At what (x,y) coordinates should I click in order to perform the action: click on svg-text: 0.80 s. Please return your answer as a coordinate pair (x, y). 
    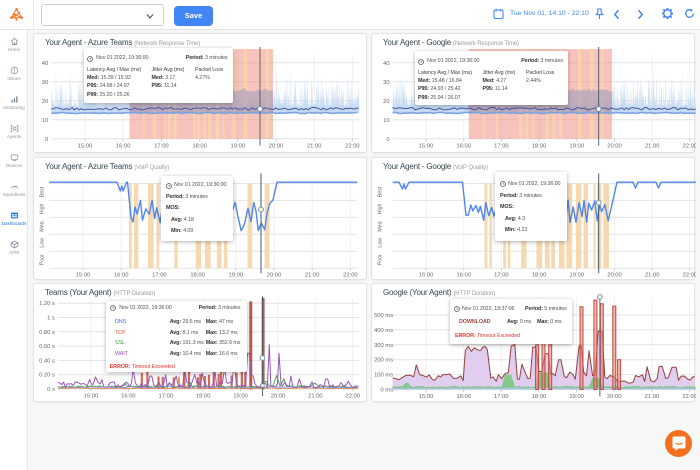
    Looking at the image, I should click on (47, 333).